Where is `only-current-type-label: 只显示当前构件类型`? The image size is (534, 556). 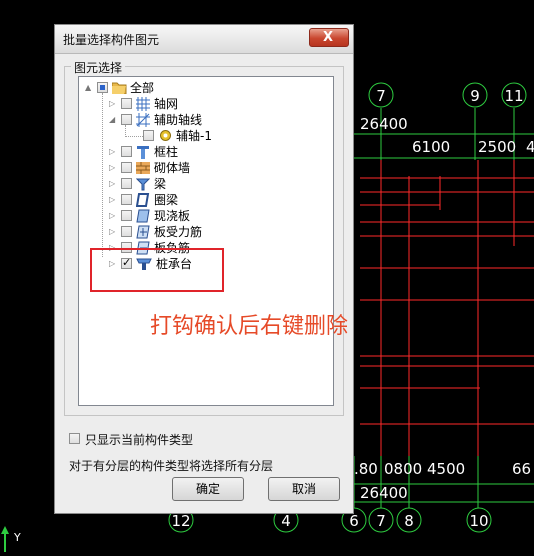 only-current-type-label: 只显示当前构件类型 is located at coordinates (139, 440).